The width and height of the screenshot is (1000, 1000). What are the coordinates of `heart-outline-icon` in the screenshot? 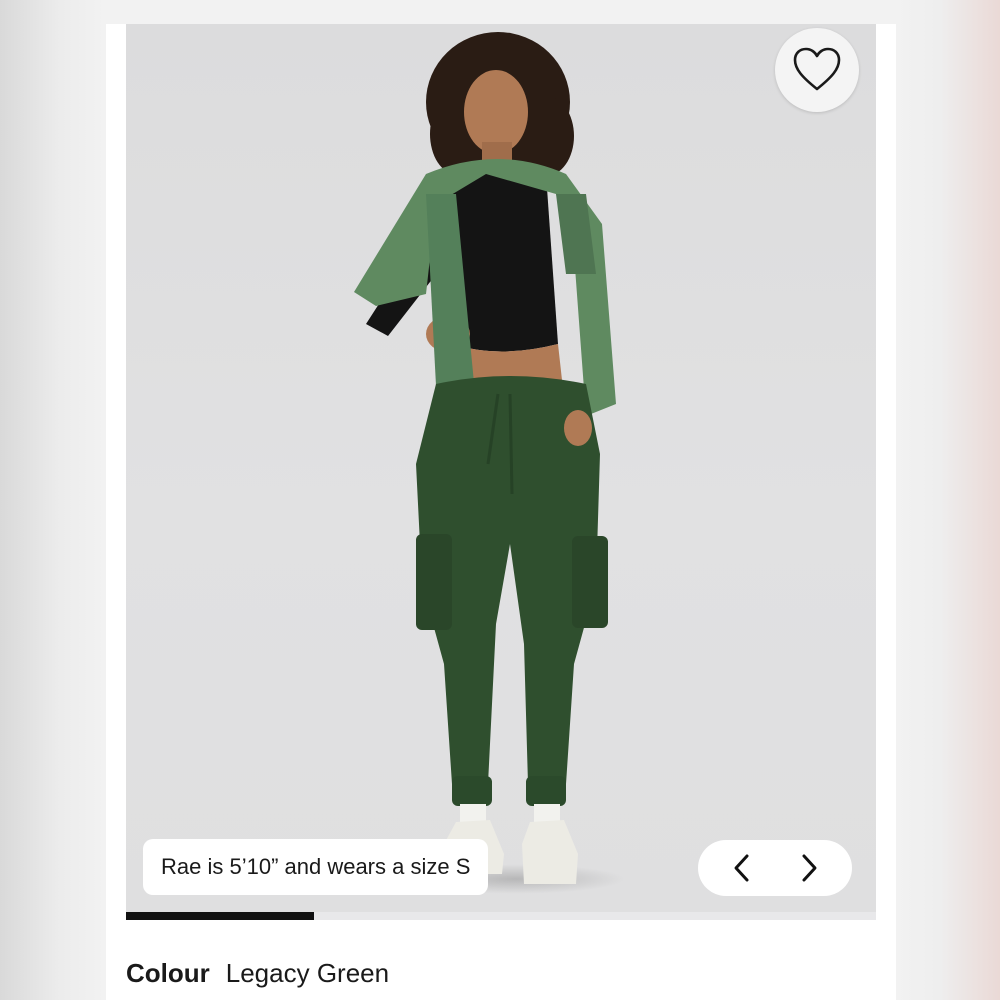 It's located at (817, 69).